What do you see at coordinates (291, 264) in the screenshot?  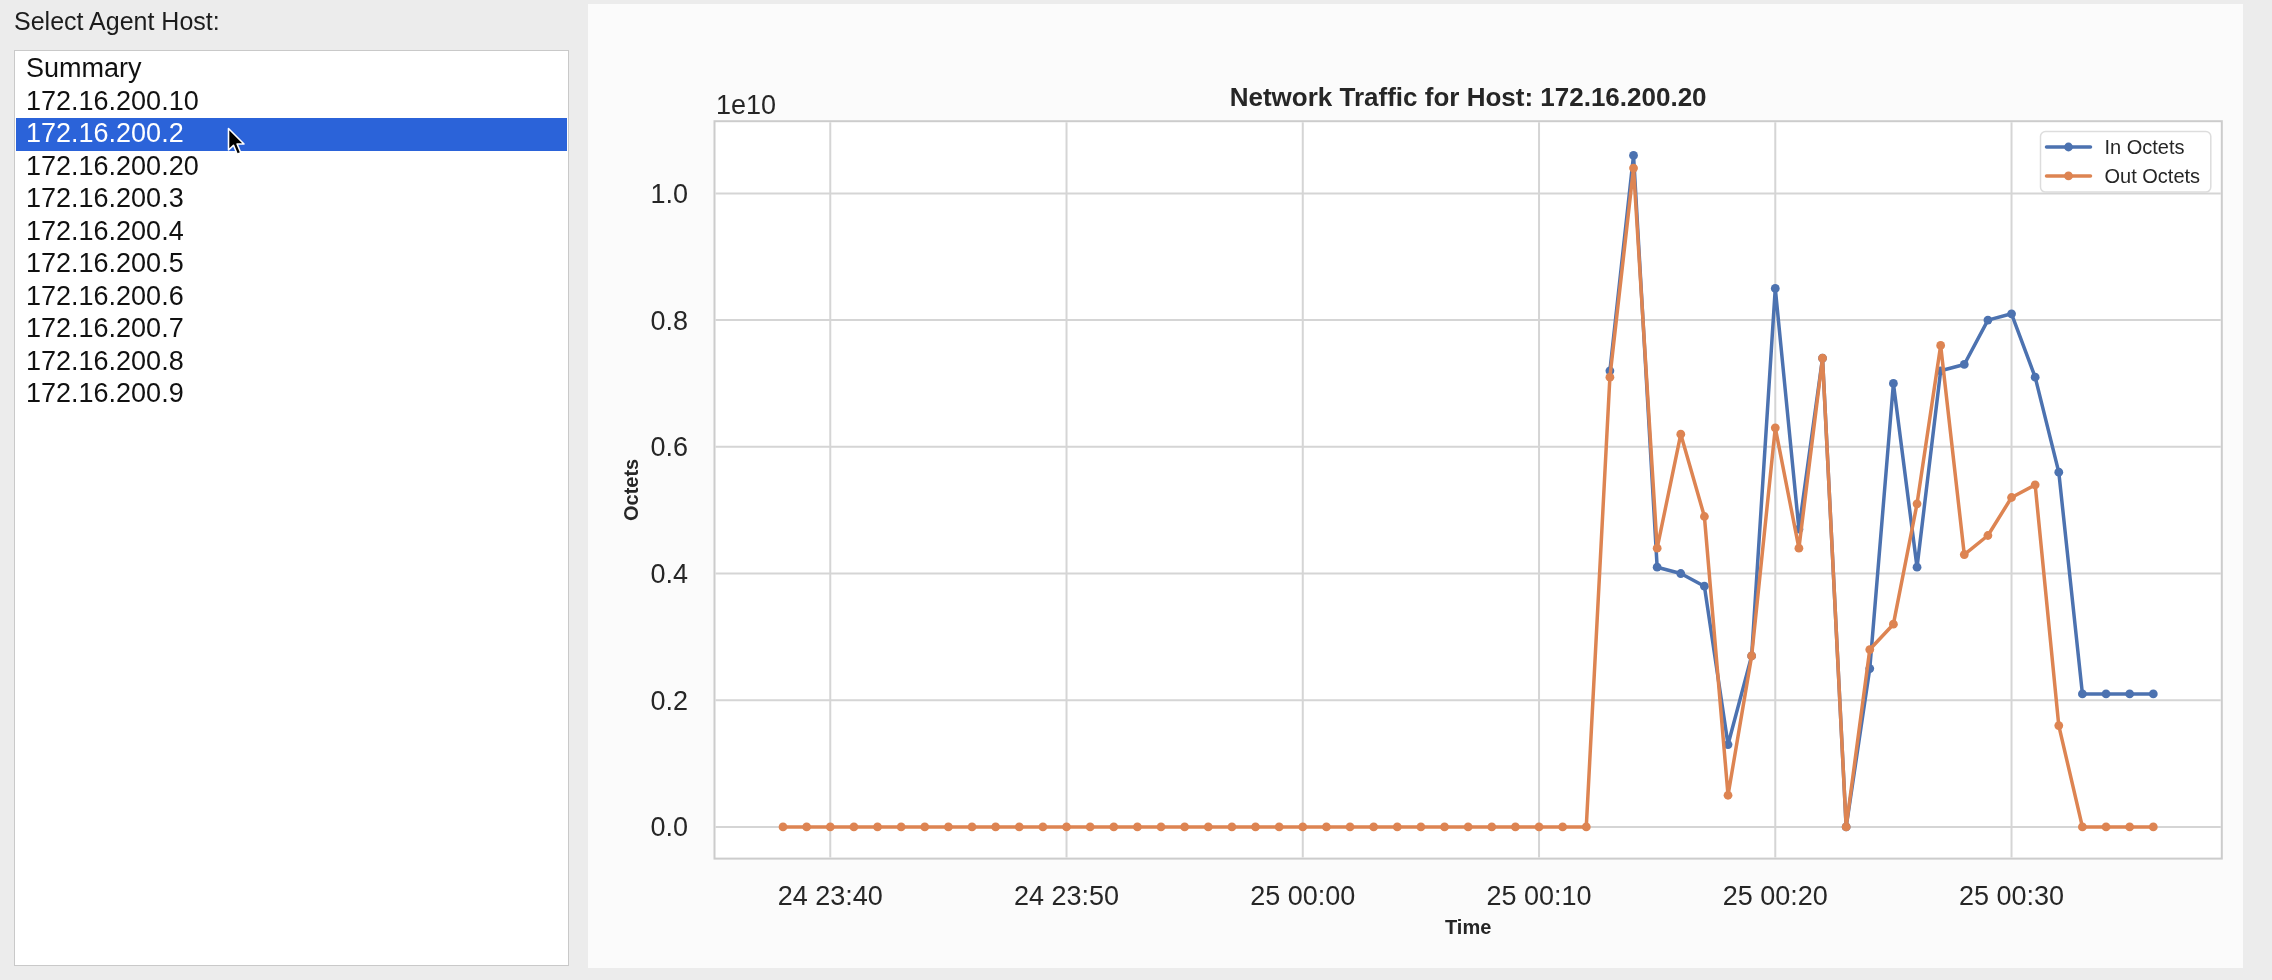 I see `host-list-item: 172.16.200.5` at bounding box center [291, 264].